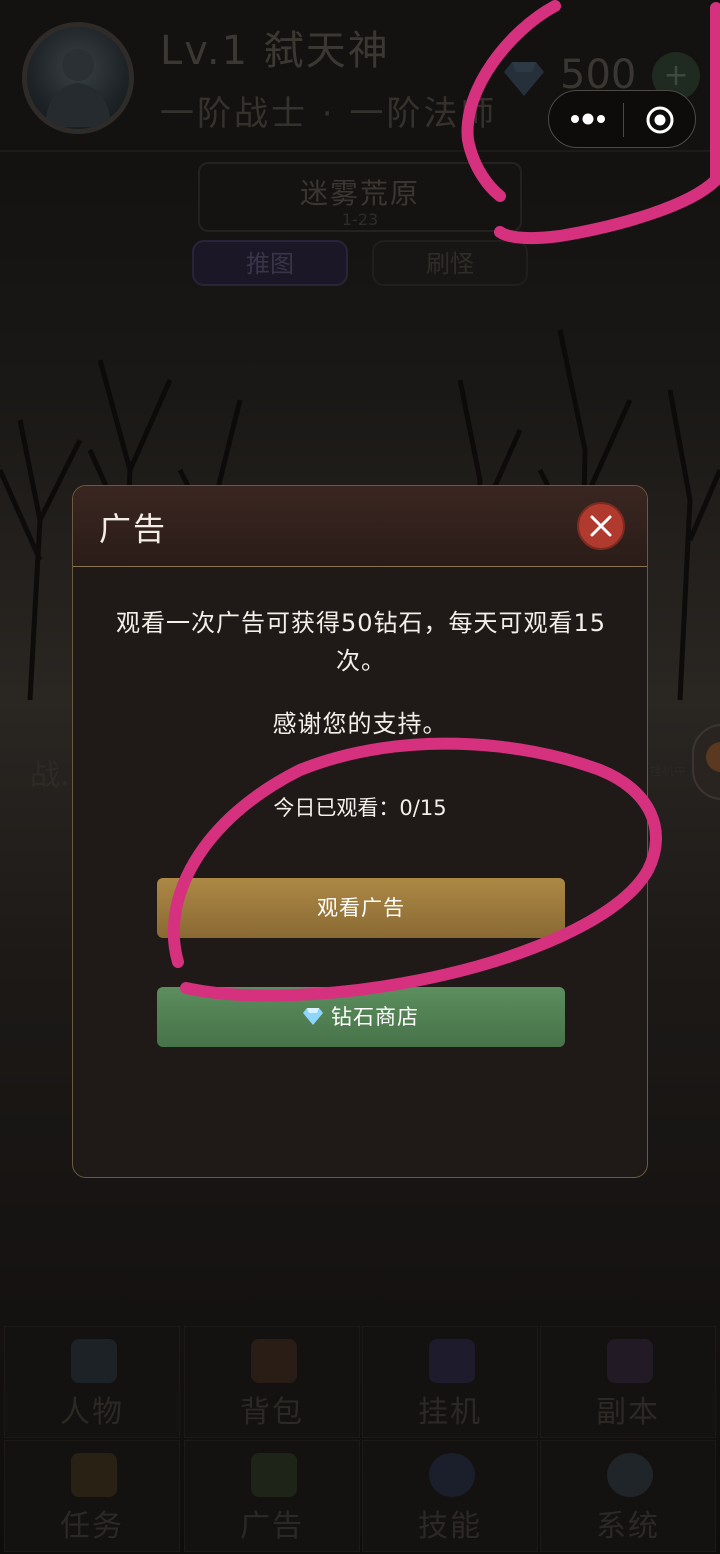 The height and width of the screenshot is (1554, 720). I want to click on nav-item-skill: 技能, so click(450, 1496).